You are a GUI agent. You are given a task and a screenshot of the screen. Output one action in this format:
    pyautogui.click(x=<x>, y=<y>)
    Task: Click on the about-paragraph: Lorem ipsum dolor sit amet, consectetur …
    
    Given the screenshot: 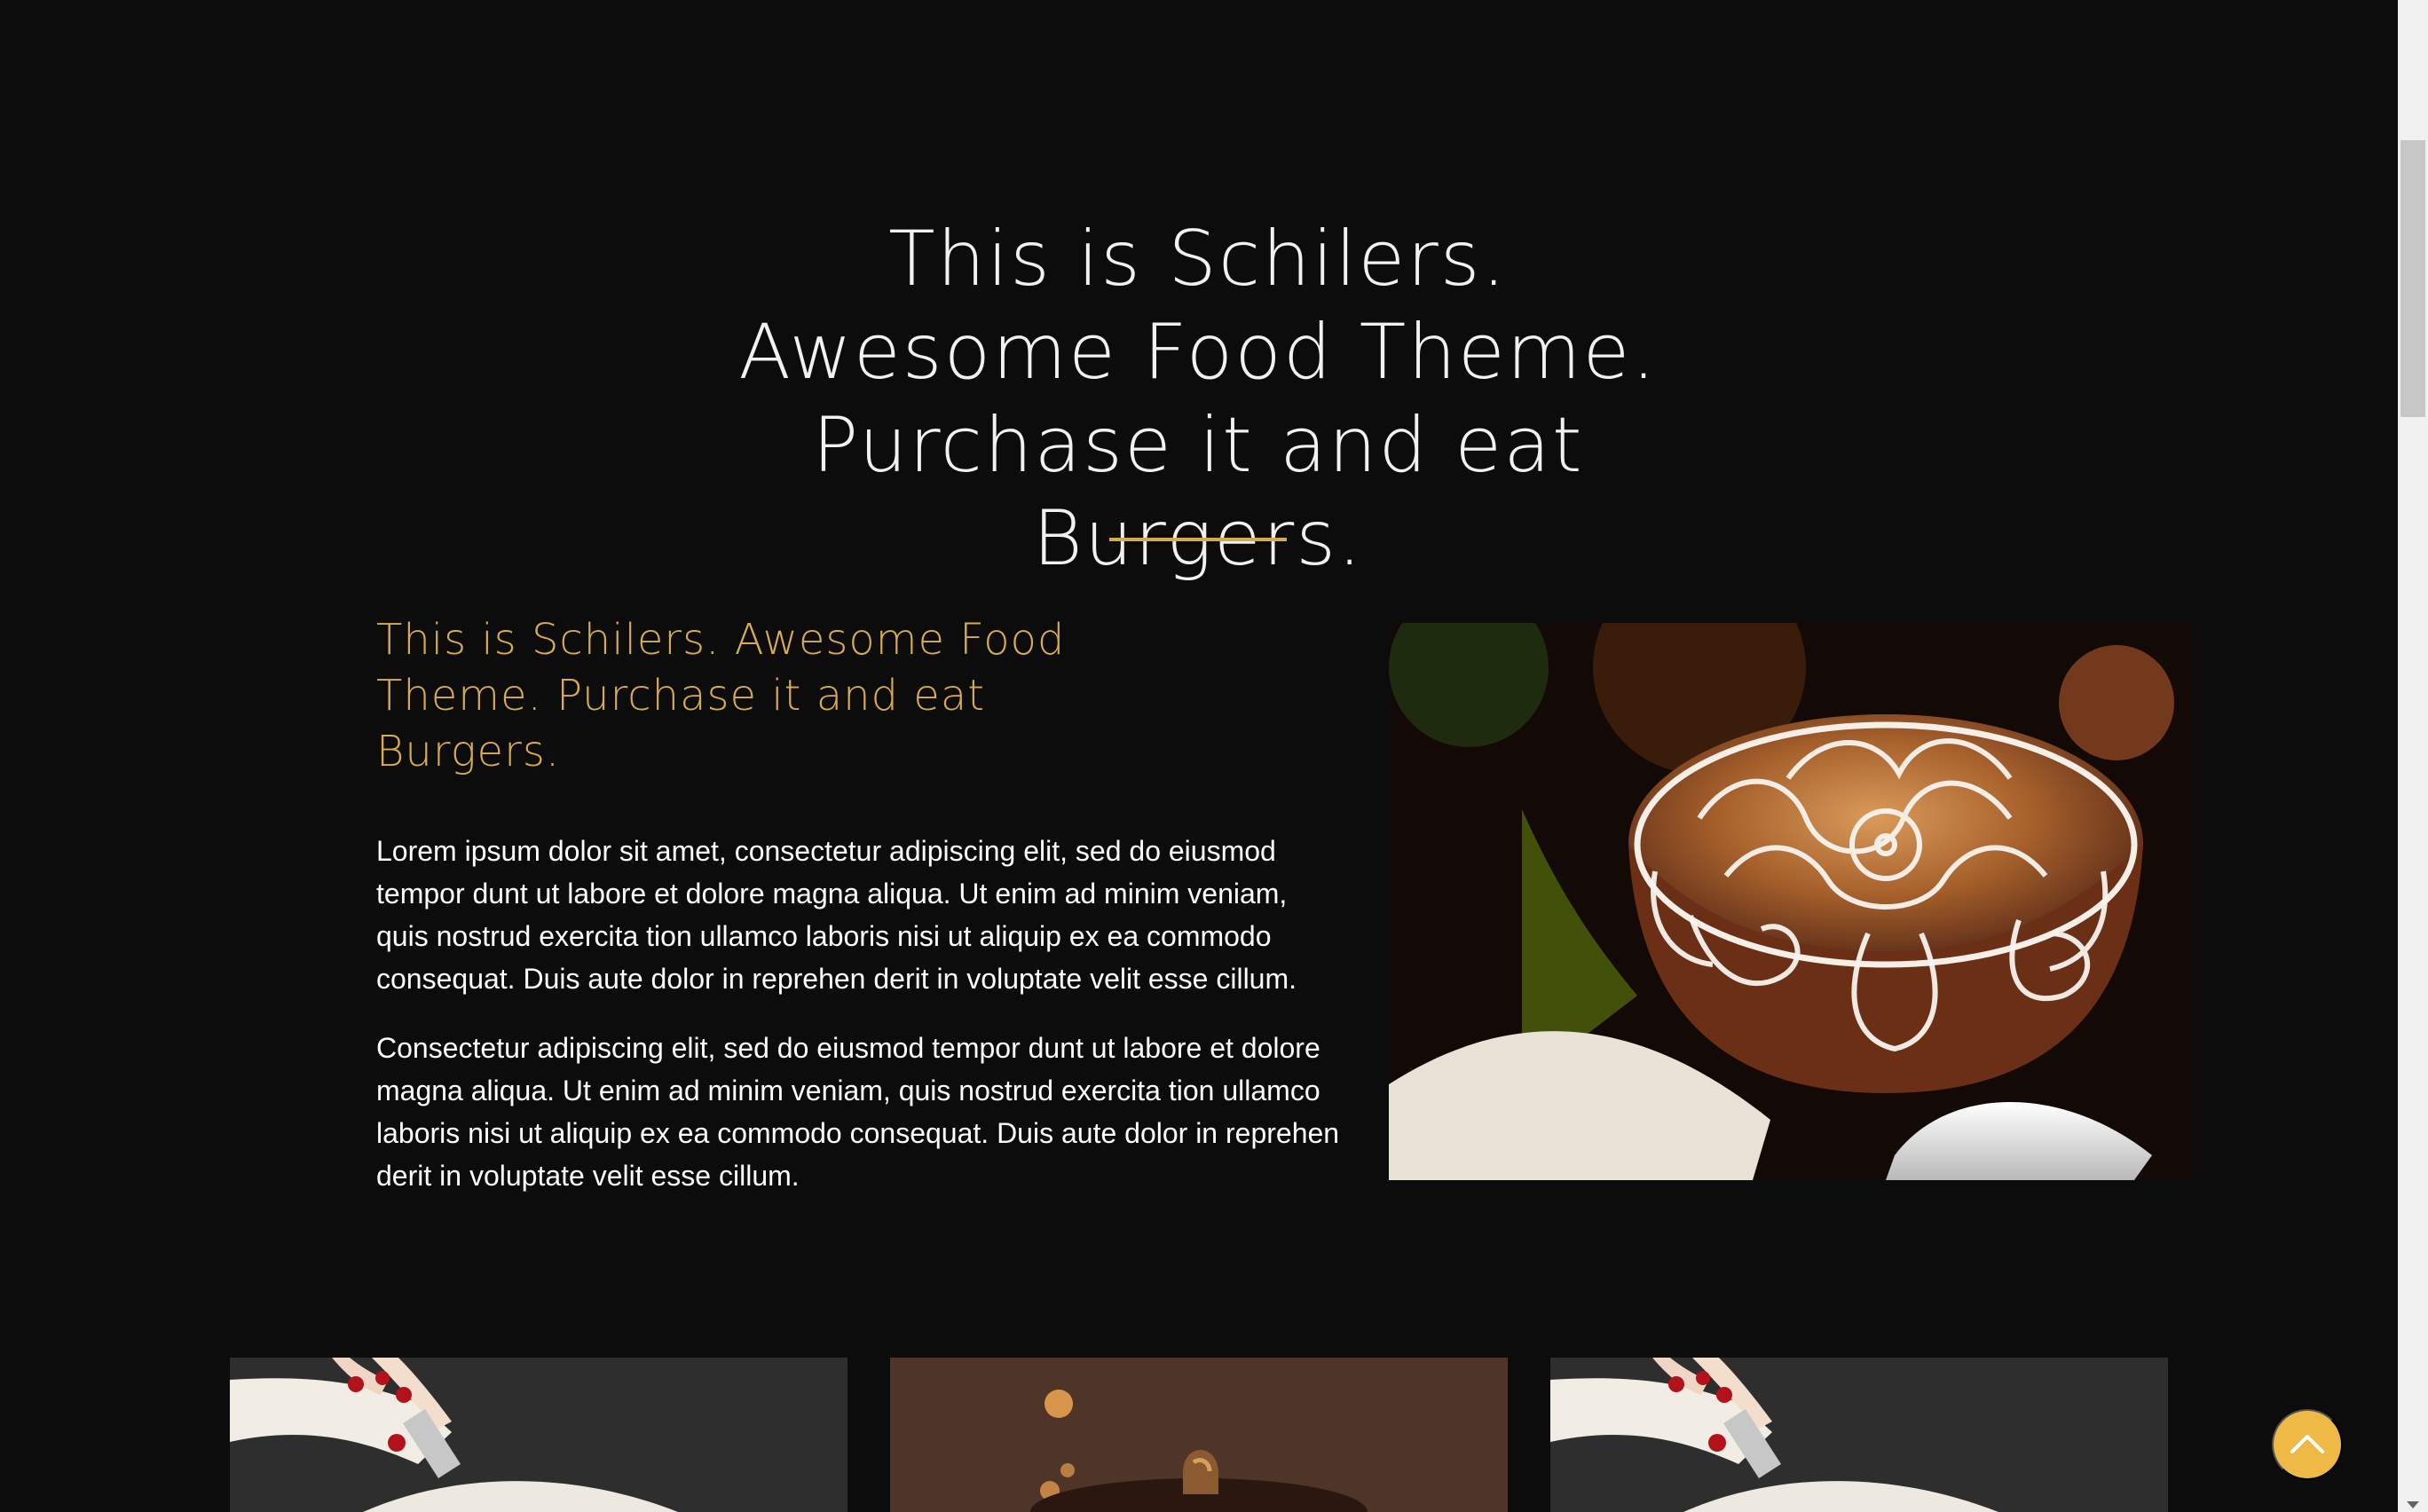 What is the action you would take?
    pyautogui.click(x=836, y=915)
    